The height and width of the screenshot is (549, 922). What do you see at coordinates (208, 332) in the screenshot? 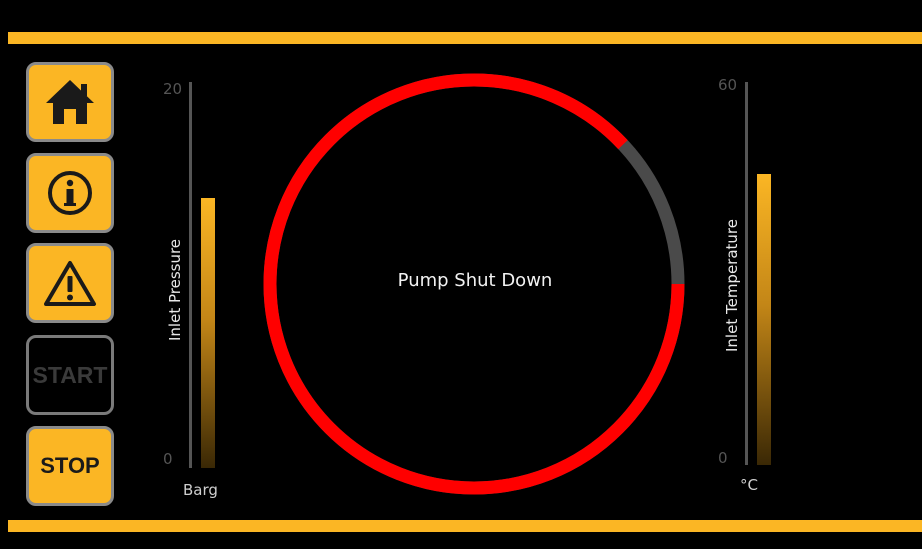
I see `pressure-level-bar` at bounding box center [208, 332].